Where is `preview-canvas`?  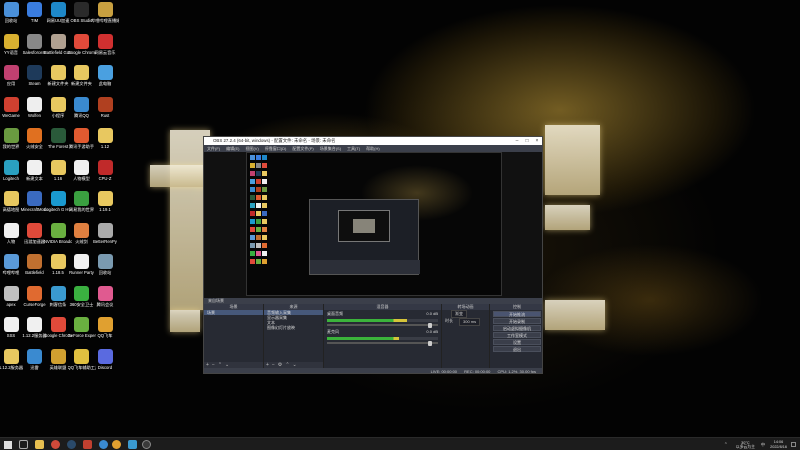 preview-canvas is located at coordinates (374, 224).